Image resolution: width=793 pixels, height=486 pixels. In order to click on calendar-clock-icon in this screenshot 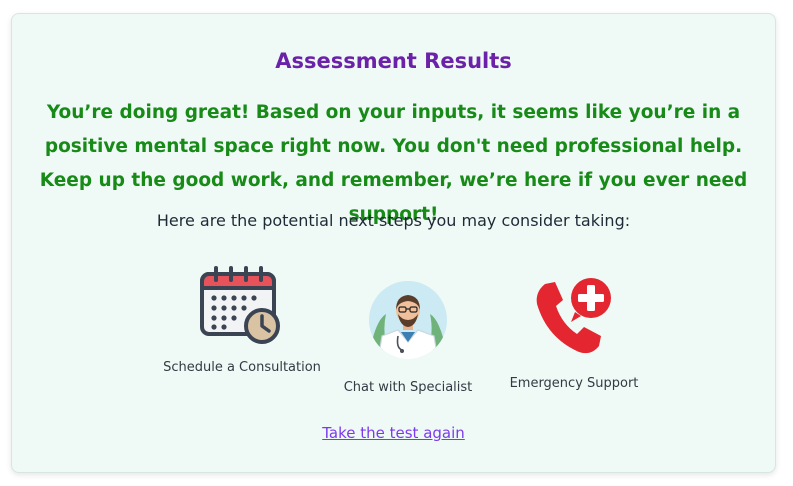, I will do `click(240, 305)`.